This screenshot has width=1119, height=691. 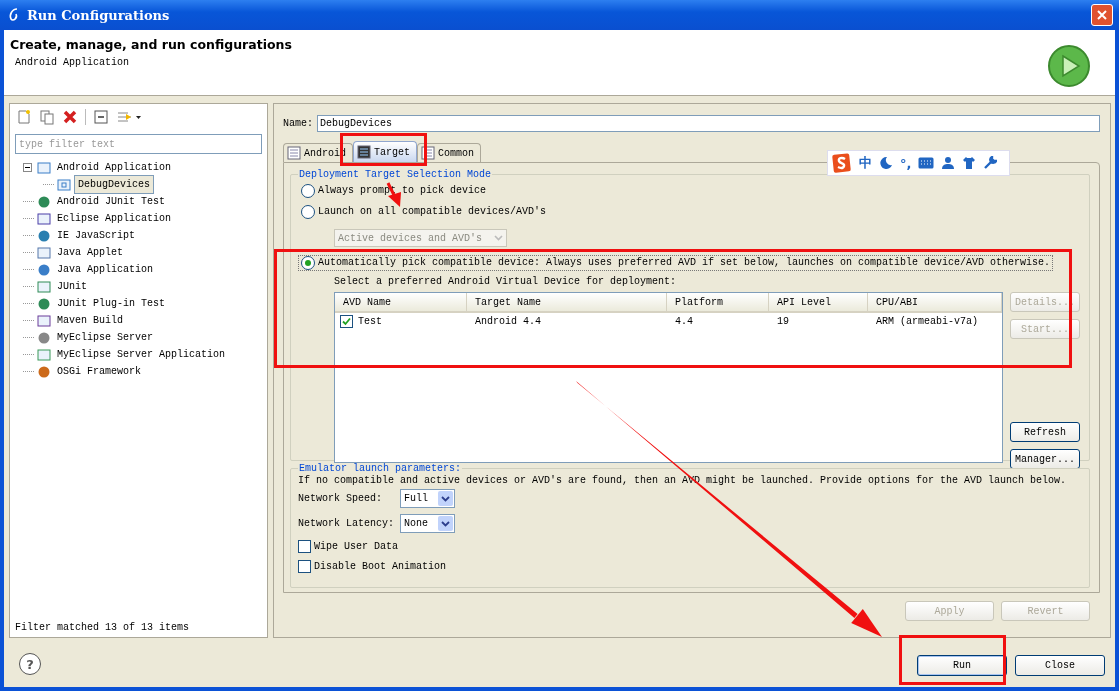 I want to click on copy-icon, so click(x=47, y=117).